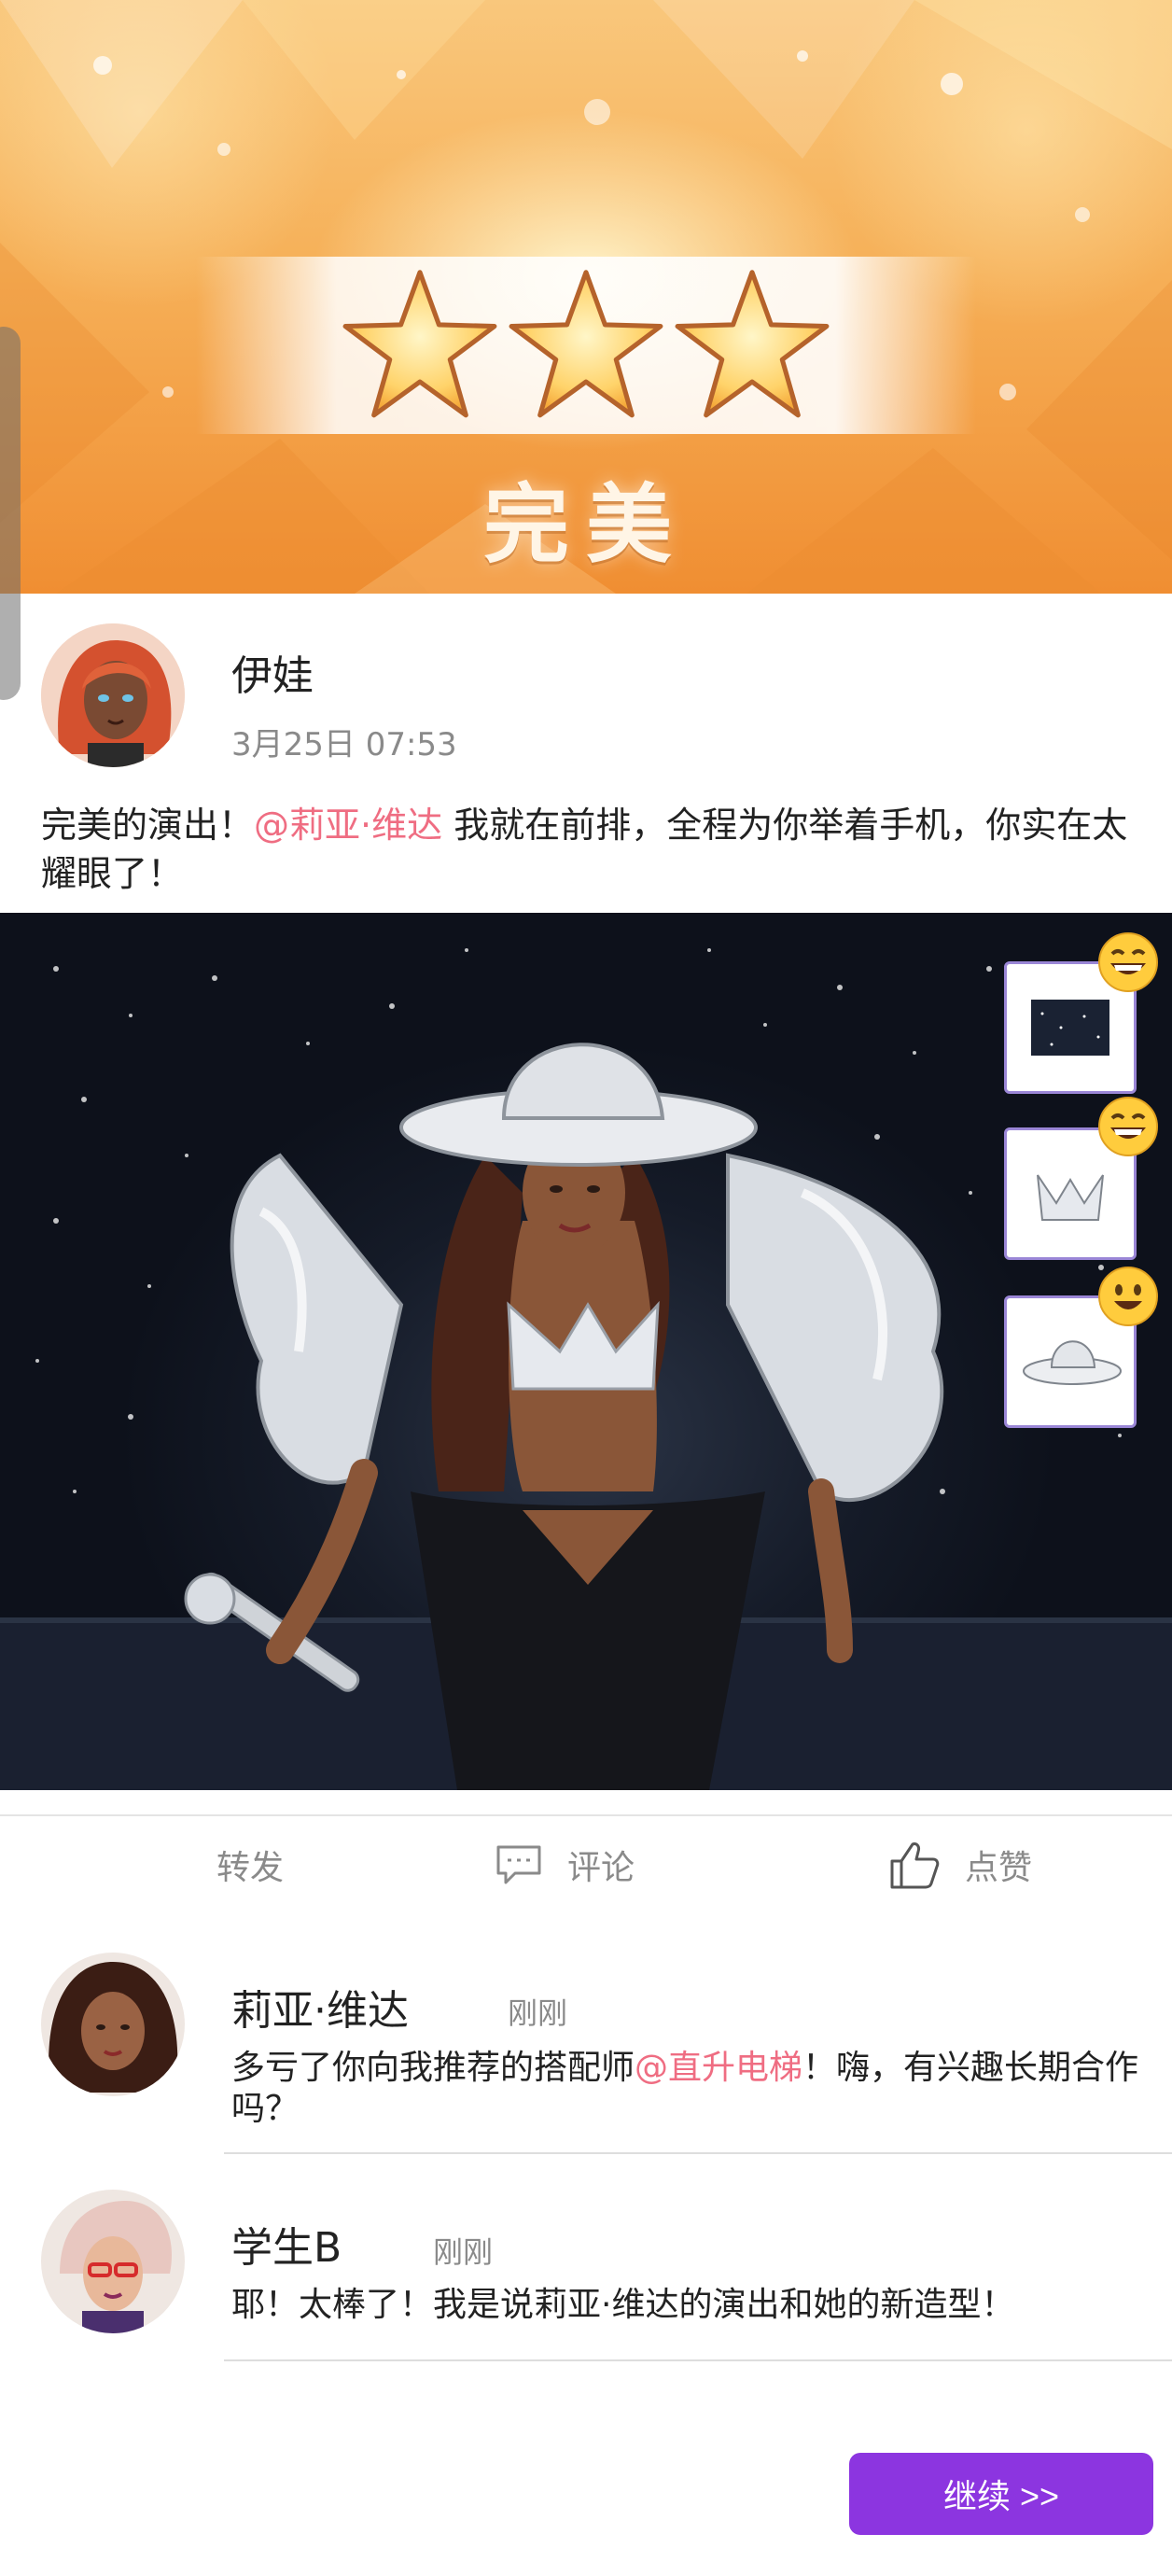  I want to click on comment-text: 多亏了你向我推荐的搭配师@直升电梯！嗨，有兴趣长期合作吗？, so click(688, 2089).